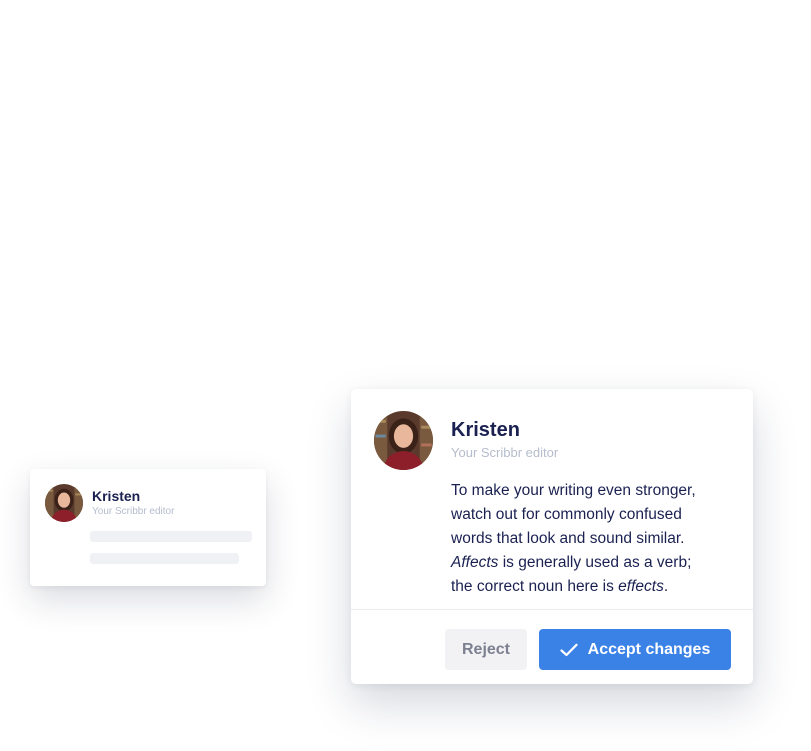 The height and width of the screenshot is (751, 811). I want to click on message-line: words that look and sound similar., so click(568, 538).